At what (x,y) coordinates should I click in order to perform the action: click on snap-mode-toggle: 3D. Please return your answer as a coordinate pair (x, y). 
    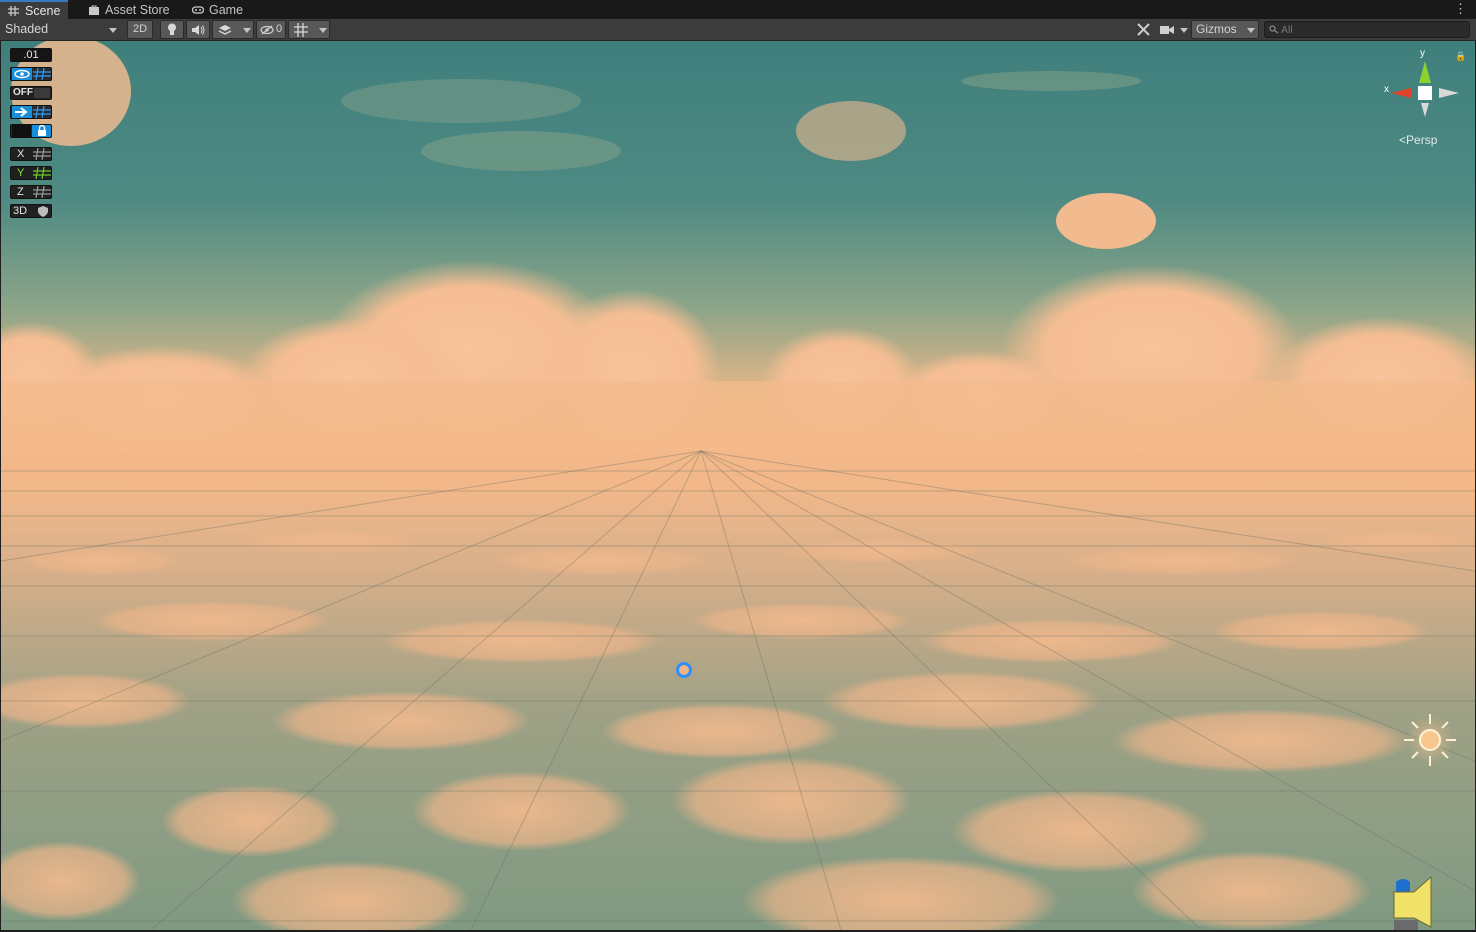
    Looking at the image, I should click on (31, 211).